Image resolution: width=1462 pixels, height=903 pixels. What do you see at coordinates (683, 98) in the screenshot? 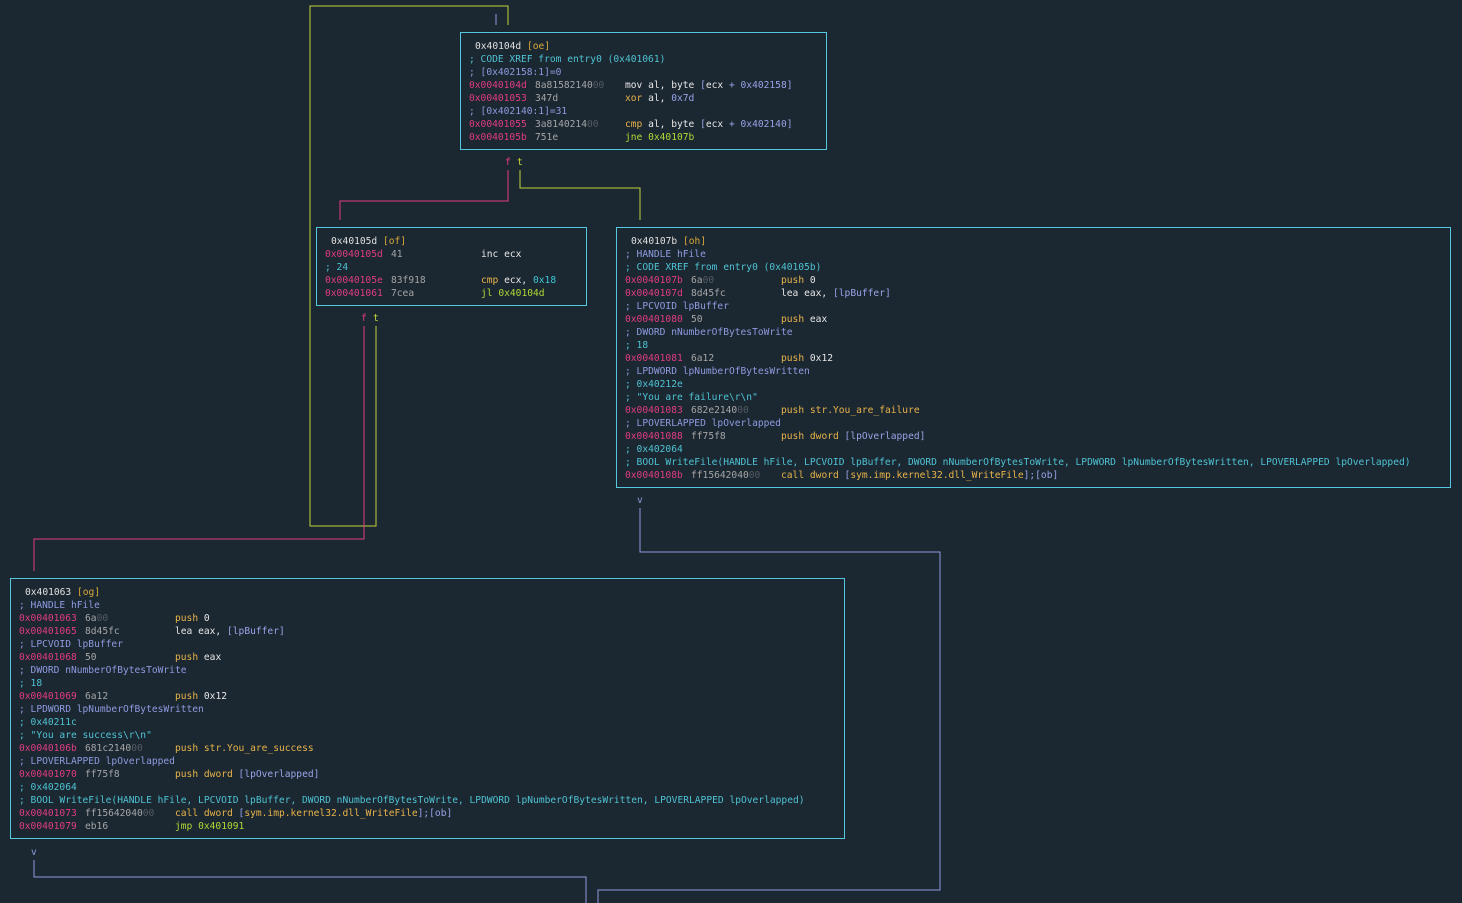
I see `instruction-operand: 0x7d` at bounding box center [683, 98].